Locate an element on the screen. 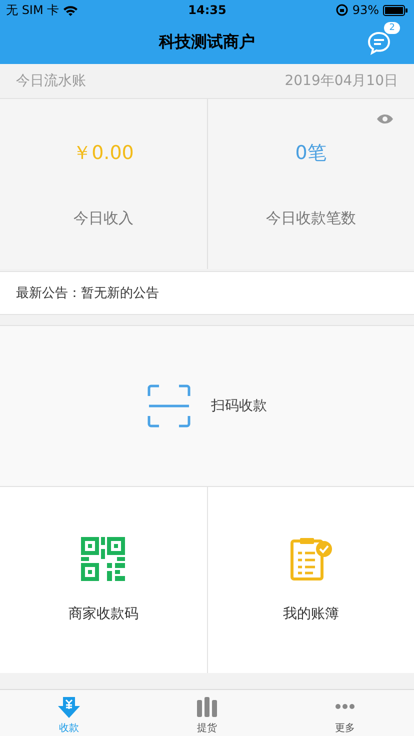  action-label: 我的账簿 is located at coordinates (310, 614).